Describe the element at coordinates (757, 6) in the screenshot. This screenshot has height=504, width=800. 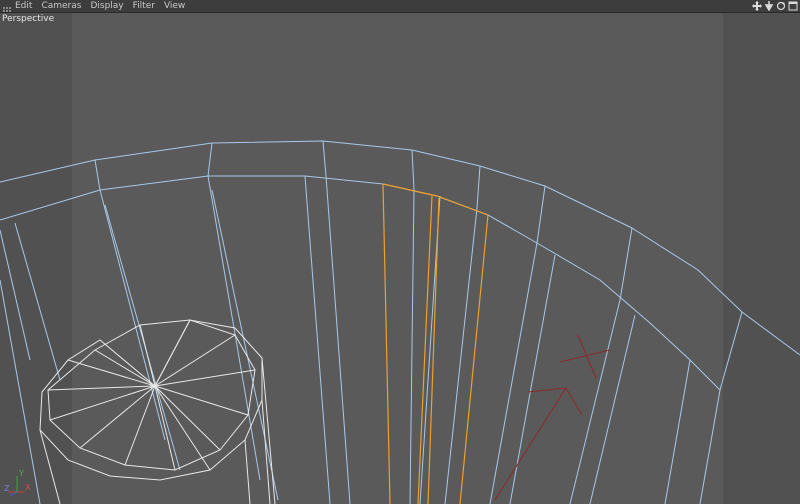
I see `move-icon` at that location.